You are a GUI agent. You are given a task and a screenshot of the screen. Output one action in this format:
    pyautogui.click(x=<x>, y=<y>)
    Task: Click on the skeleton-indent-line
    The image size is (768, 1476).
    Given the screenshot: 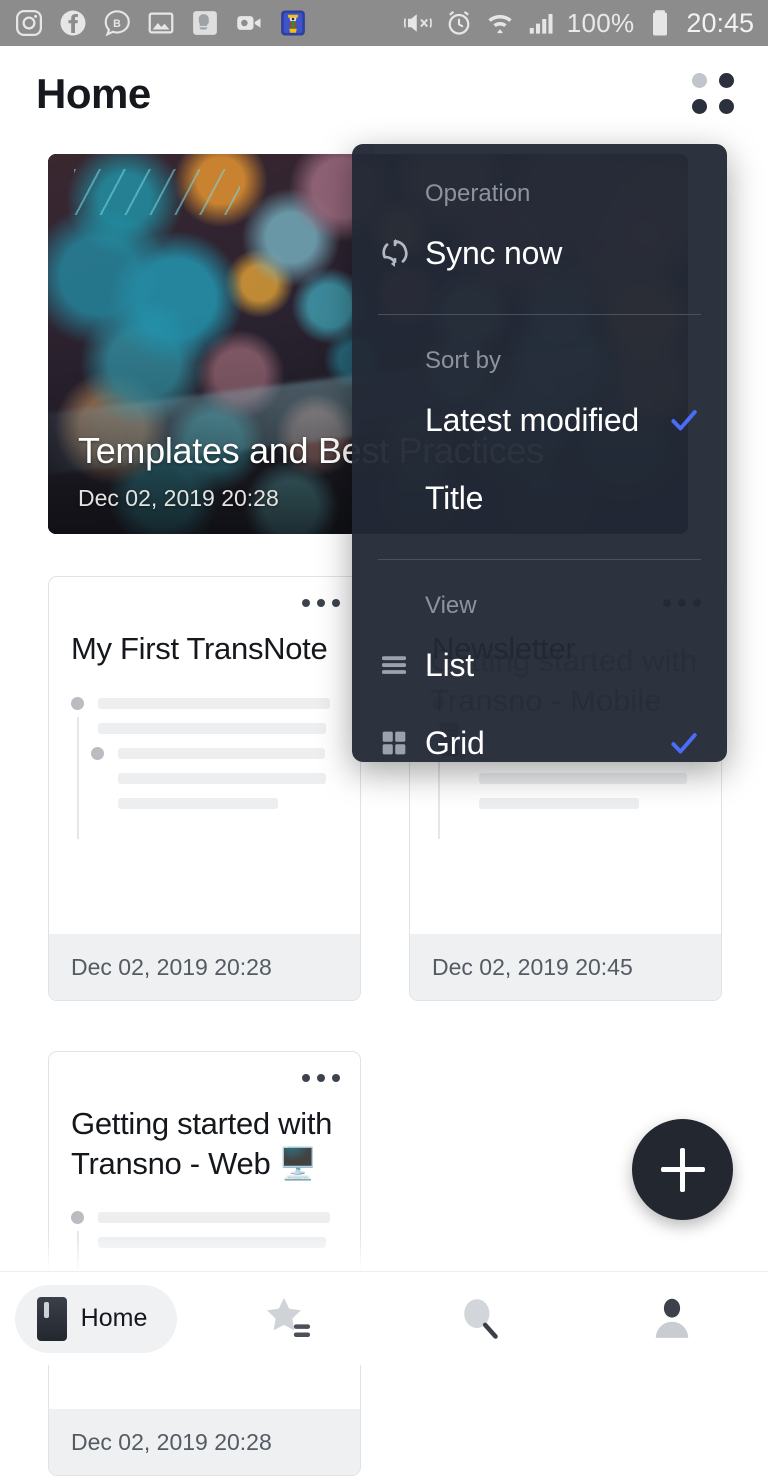 What is the action you would take?
    pyautogui.click(x=78, y=777)
    